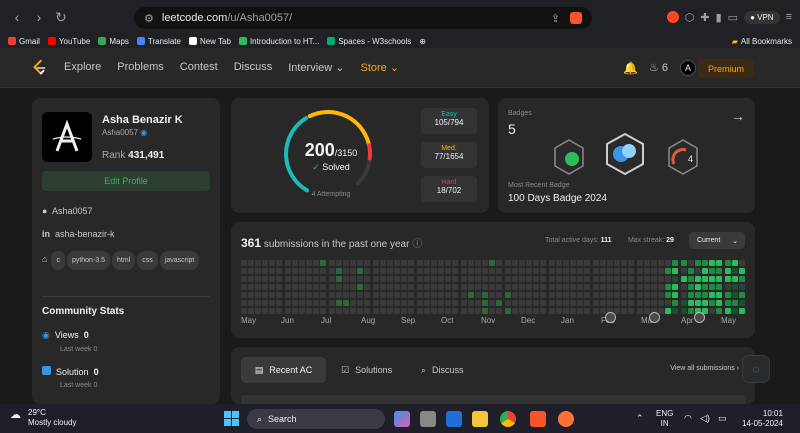  Describe the element at coordinates (699, 317) in the screenshot. I see `badge-apr-icon-small` at that location.